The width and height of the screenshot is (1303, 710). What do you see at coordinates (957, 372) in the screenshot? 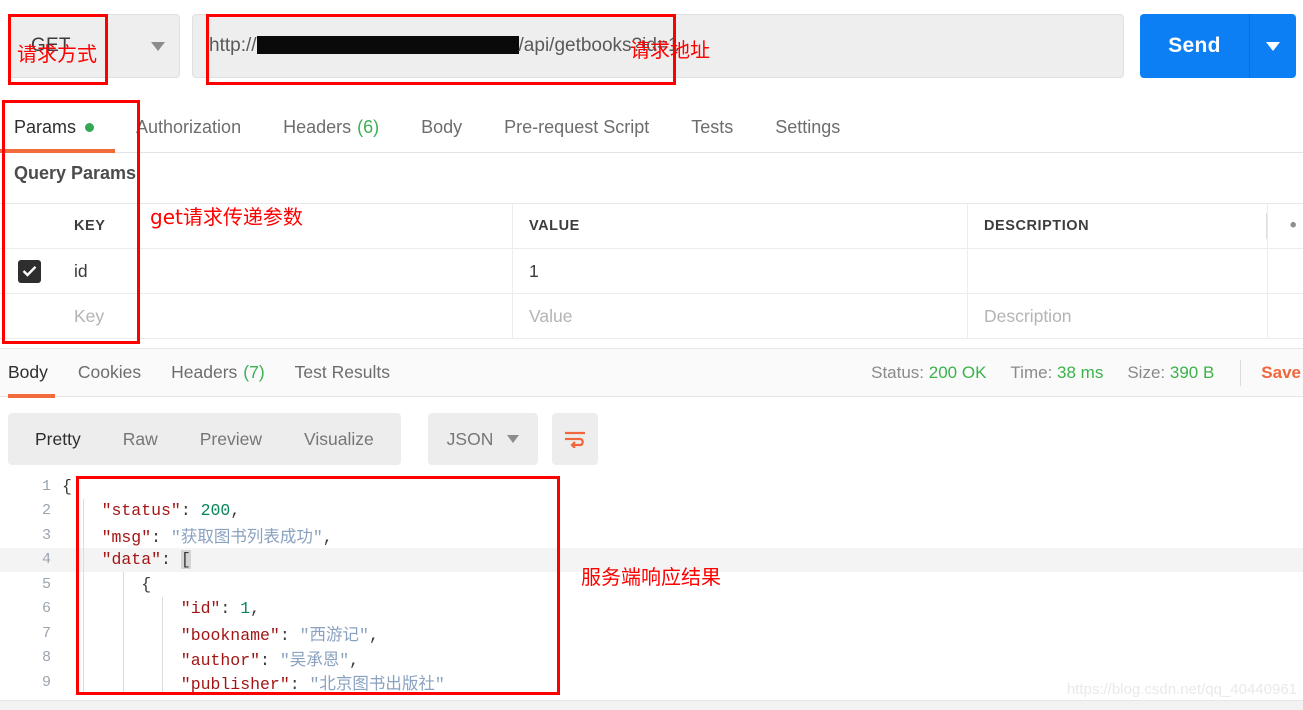
I see `status-value: 200 OK` at bounding box center [957, 372].